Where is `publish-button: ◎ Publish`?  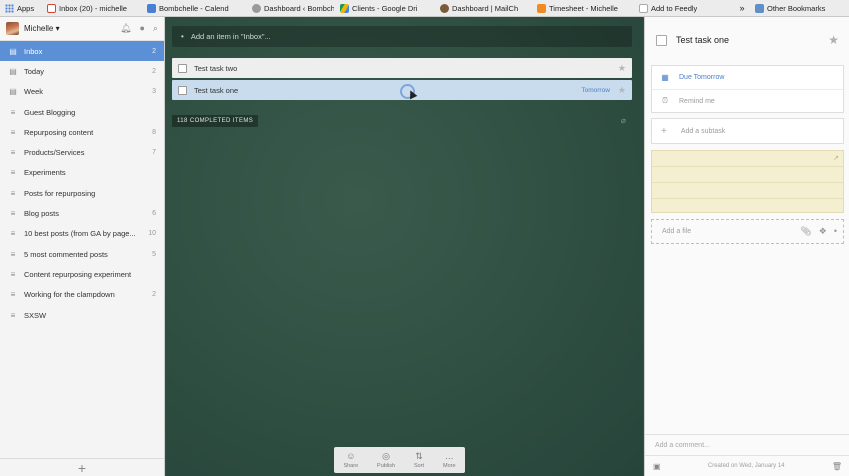
publish-button: ◎ Publish is located at coordinates (386, 460).